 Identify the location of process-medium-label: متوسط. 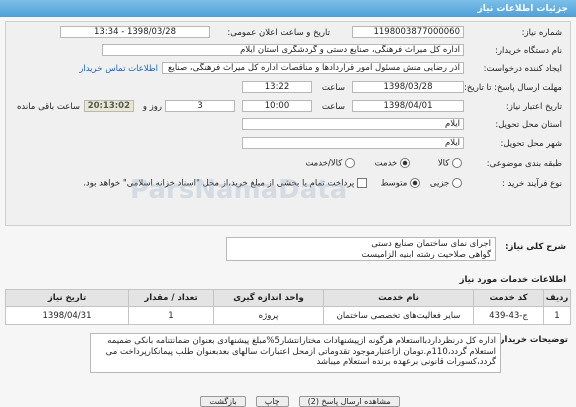
(394, 183).